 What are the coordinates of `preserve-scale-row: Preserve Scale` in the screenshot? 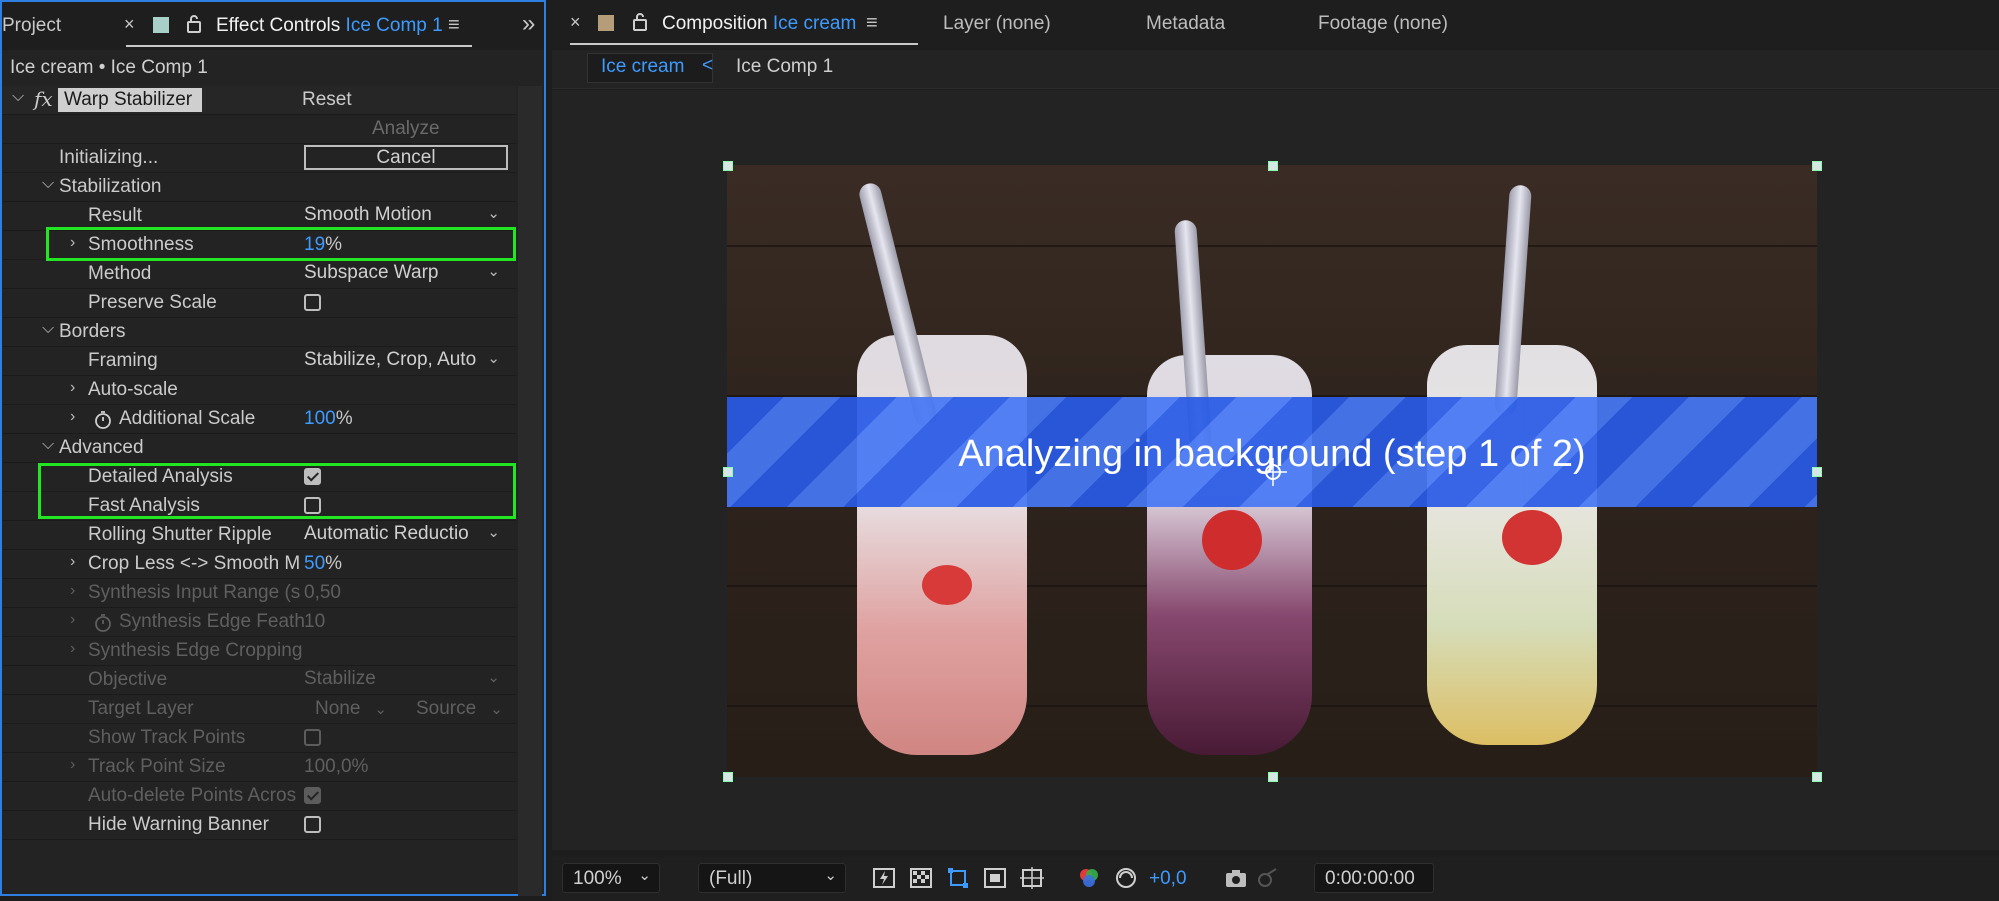 It's located at (259, 303).